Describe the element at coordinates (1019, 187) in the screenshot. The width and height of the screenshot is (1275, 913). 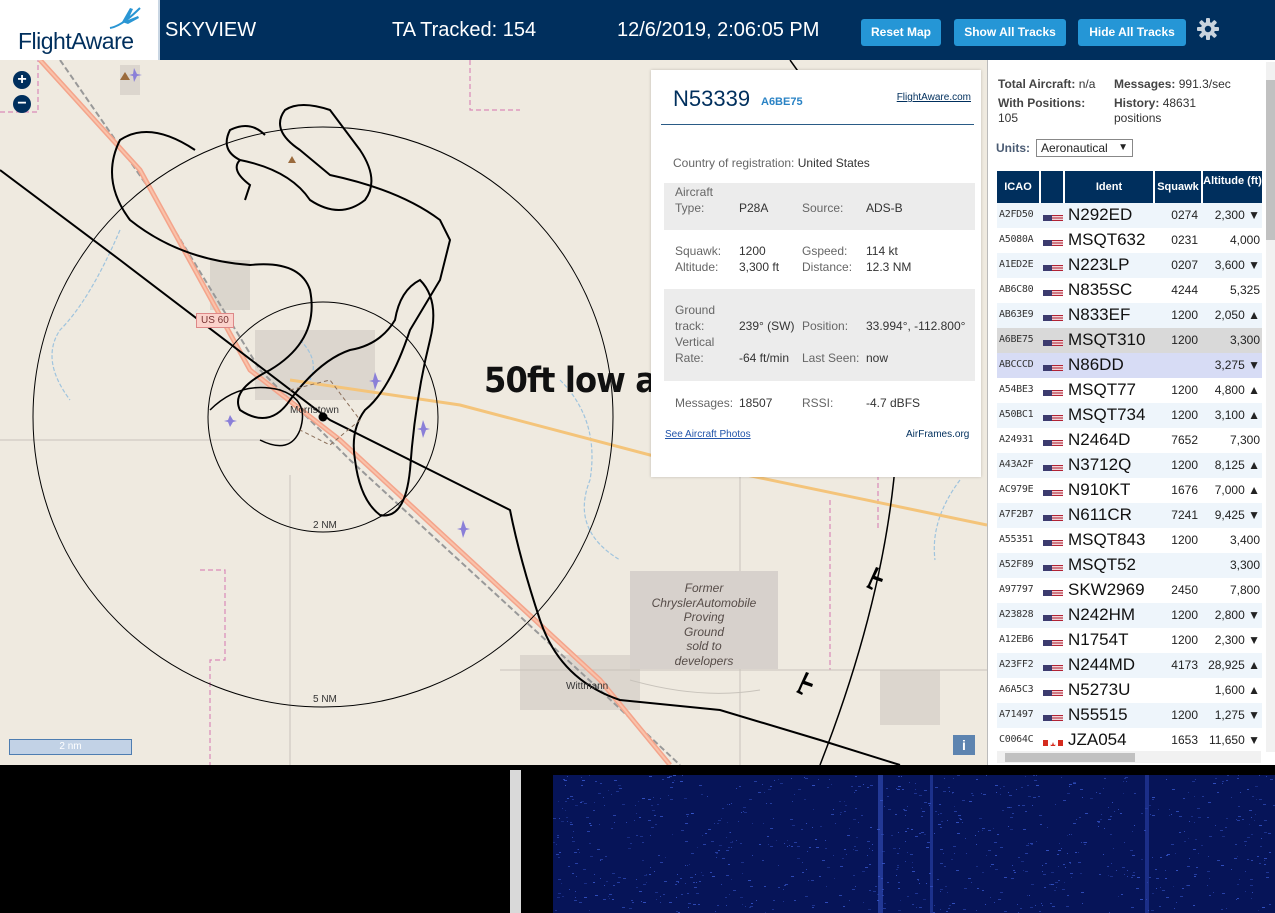
I see `column-header-icao: ICAO` at that location.